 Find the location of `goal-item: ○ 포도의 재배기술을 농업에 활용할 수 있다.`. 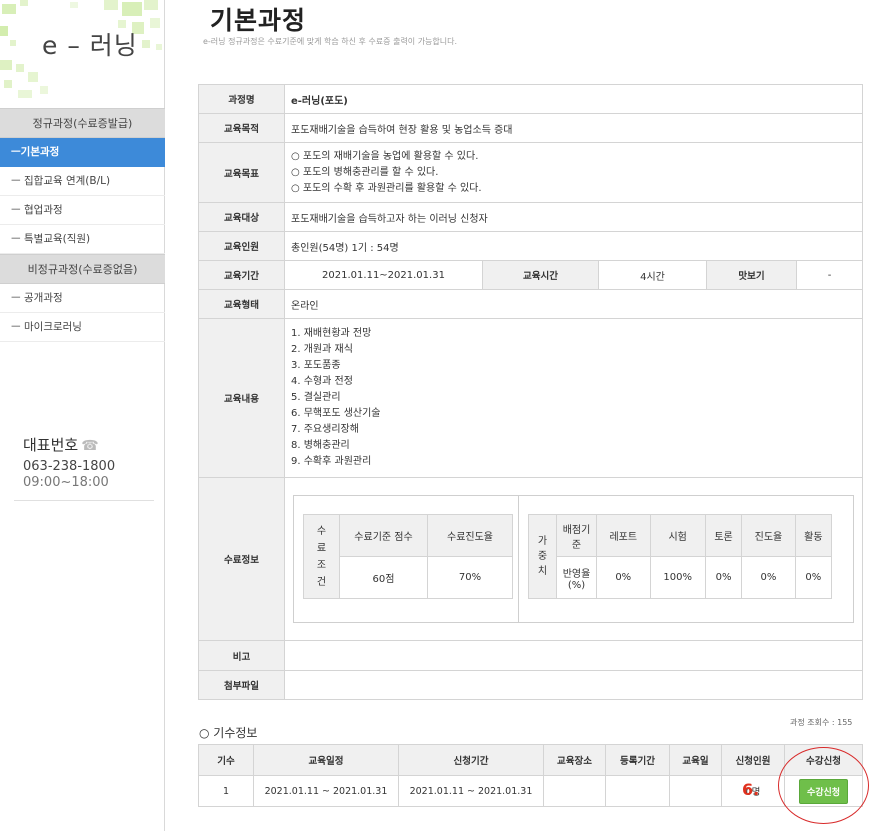

goal-item: ○ 포도의 재배기술을 농업에 활용할 수 있다. is located at coordinates (385, 156).